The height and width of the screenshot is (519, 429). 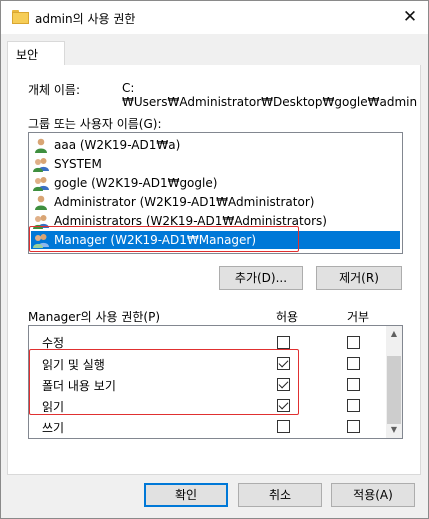 What do you see at coordinates (94, 317) in the screenshot?
I see `permissions-label: Manager의 사용 권한(P)` at bounding box center [94, 317].